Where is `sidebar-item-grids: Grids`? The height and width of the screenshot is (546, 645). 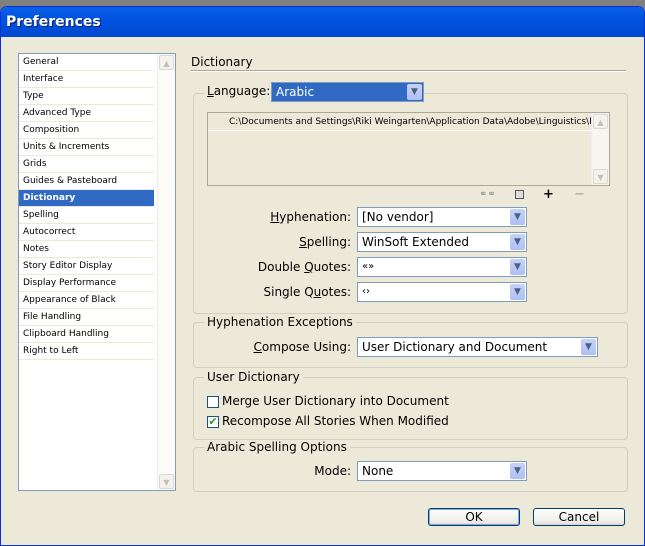 sidebar-item-grids: Grids is located at coordinates (86, 164).